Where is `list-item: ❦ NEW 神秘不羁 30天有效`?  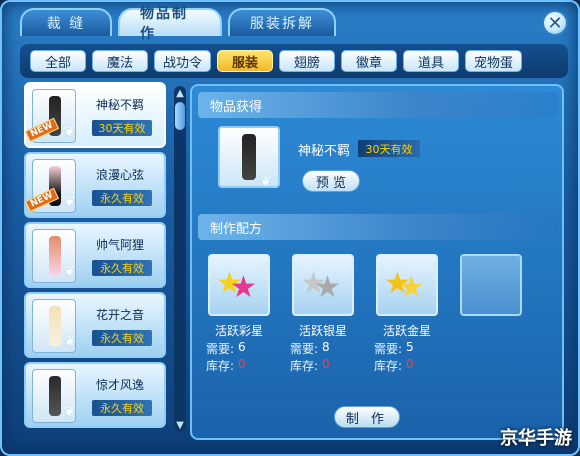
list-item: ❦ NEW 神秘不羁 30天有效 is located at coordinates (95, 115).